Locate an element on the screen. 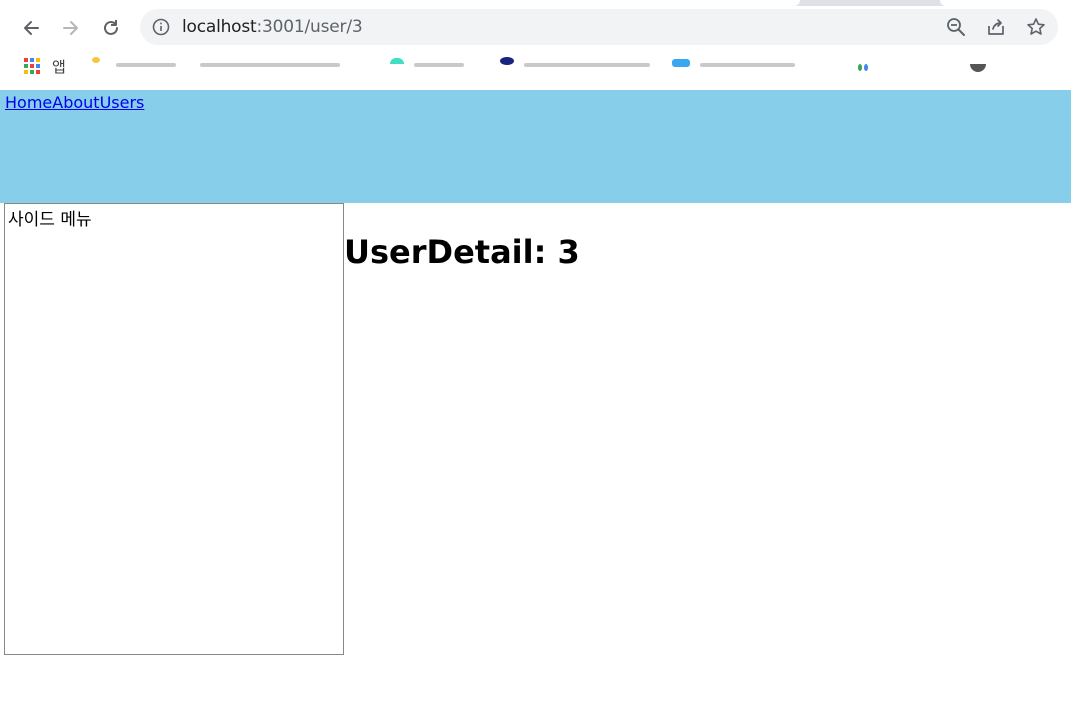  url-host: localhost is located at coordinates (219, 27).